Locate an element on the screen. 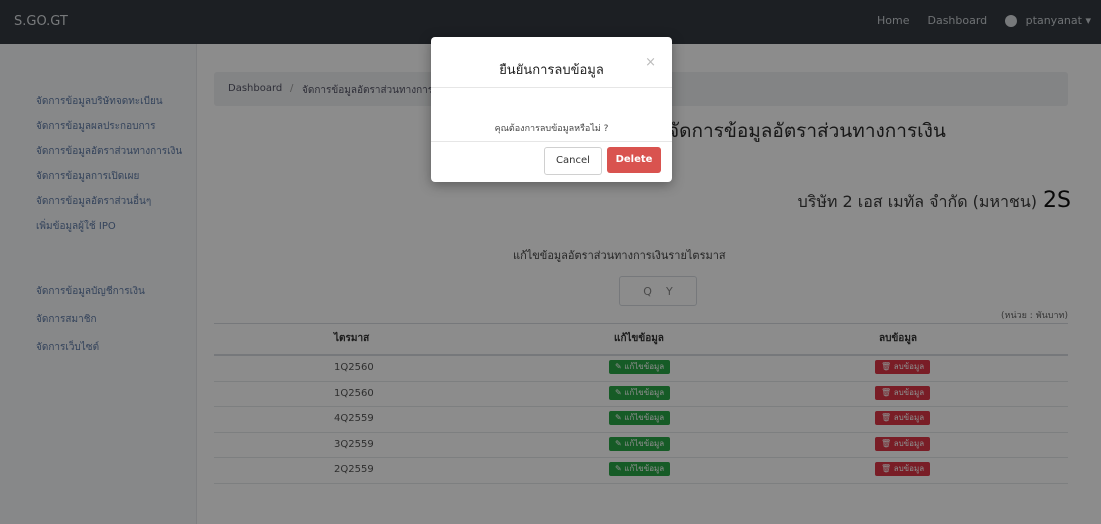  delete-button: Delete is located at coordinates (634, 160).